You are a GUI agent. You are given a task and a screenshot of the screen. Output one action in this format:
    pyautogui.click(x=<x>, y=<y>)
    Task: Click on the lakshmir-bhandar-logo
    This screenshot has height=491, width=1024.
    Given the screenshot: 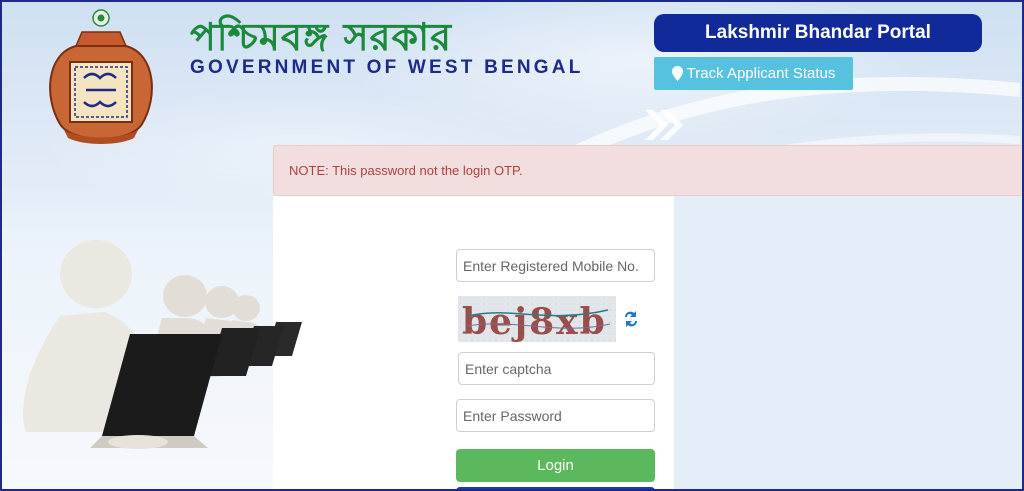 What is the action you would take?
    pyautogui.click(x=101, y=76)
    